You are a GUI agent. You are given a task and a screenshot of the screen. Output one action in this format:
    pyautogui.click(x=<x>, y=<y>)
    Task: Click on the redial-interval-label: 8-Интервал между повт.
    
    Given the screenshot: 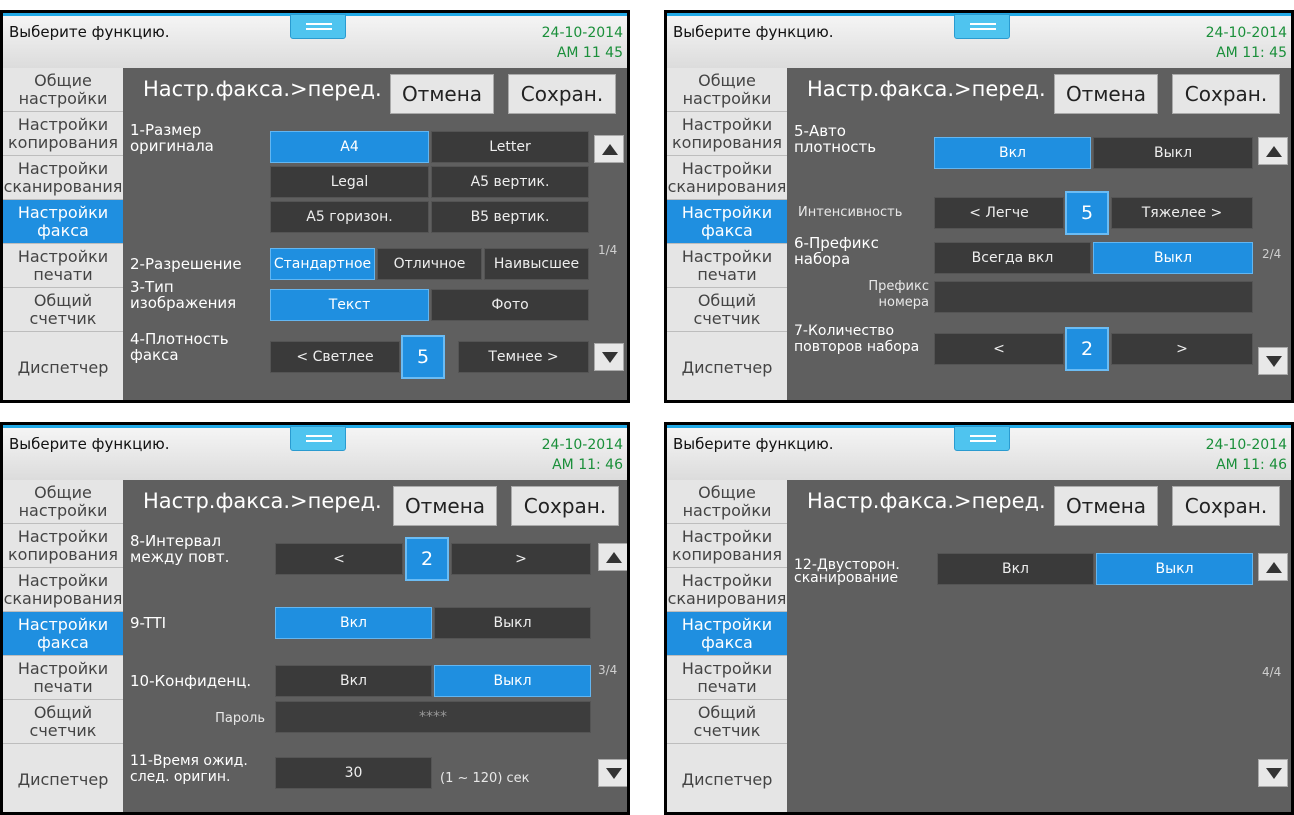 What is the action you would take?
    pyautogui.click(x=180, y=549)
    